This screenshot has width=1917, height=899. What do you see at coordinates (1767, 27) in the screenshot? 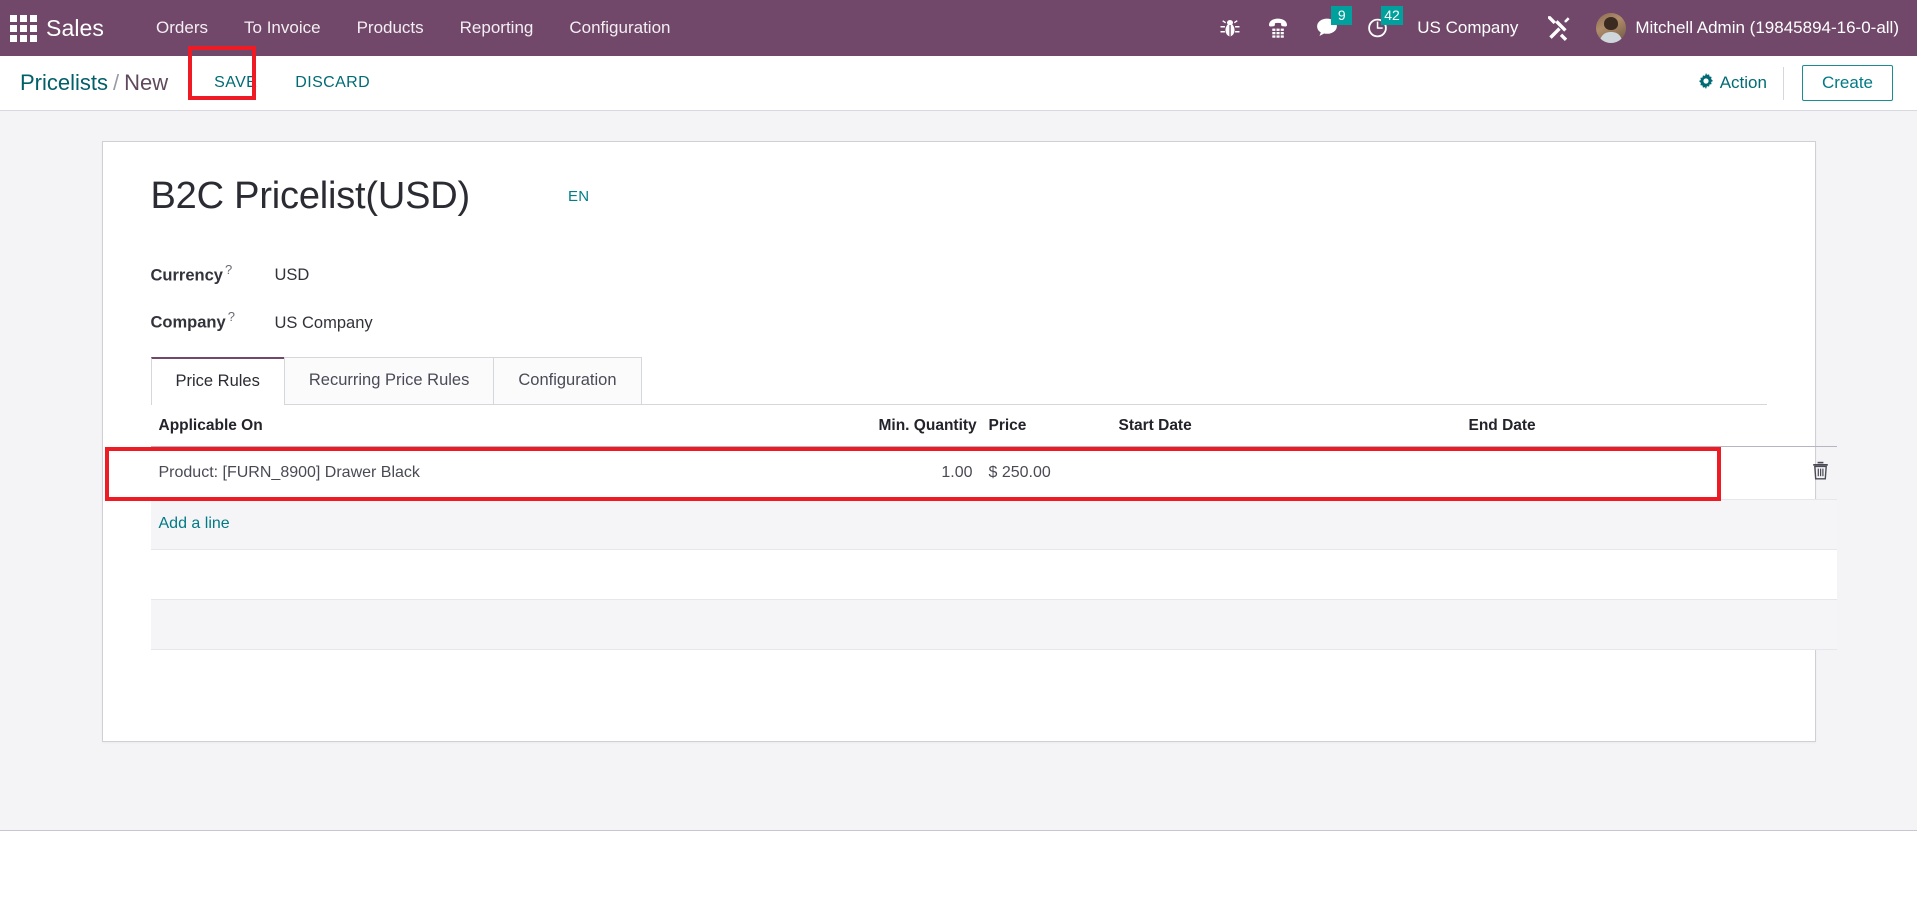
I see `user-name: Mitchell Admin (19845894-16-0-all)` at bounding box center [1767, 27].